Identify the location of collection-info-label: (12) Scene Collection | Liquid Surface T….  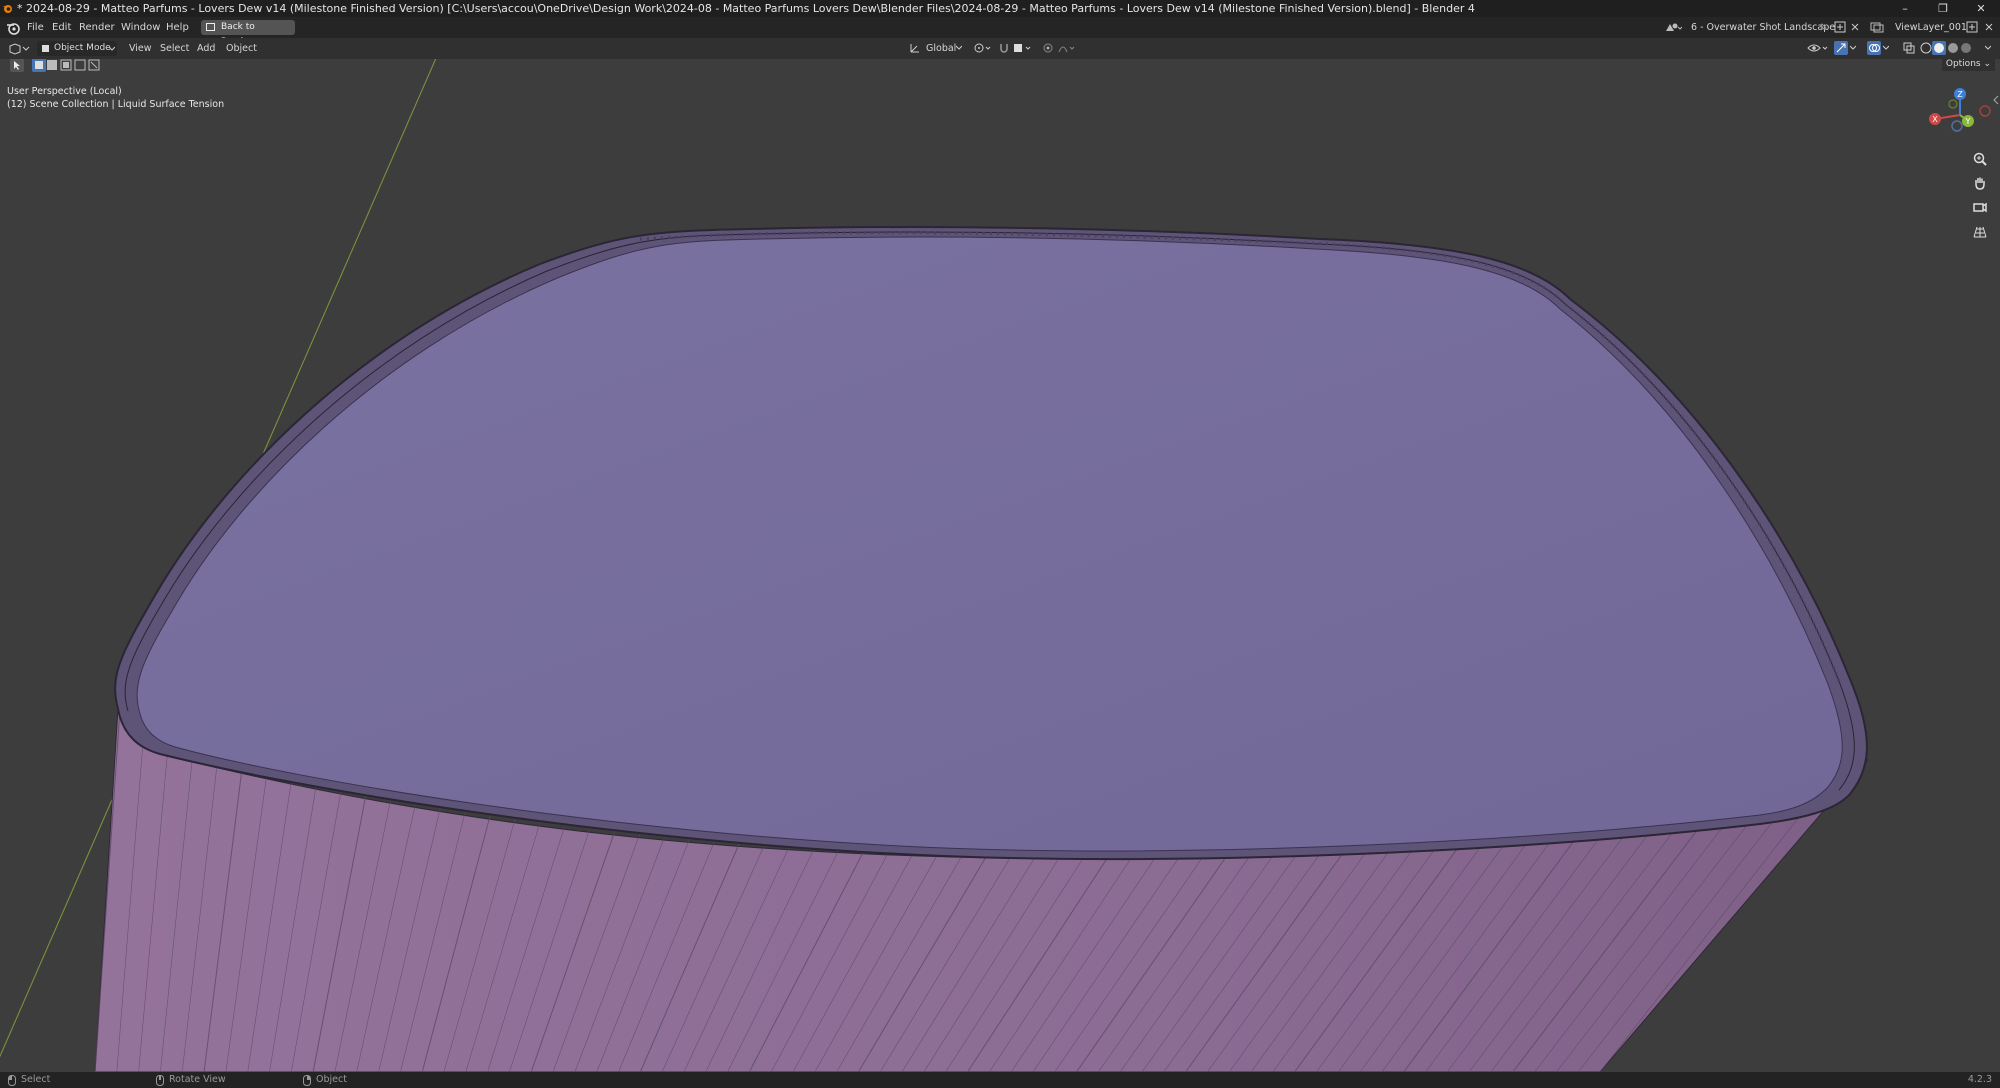
(116, 104).